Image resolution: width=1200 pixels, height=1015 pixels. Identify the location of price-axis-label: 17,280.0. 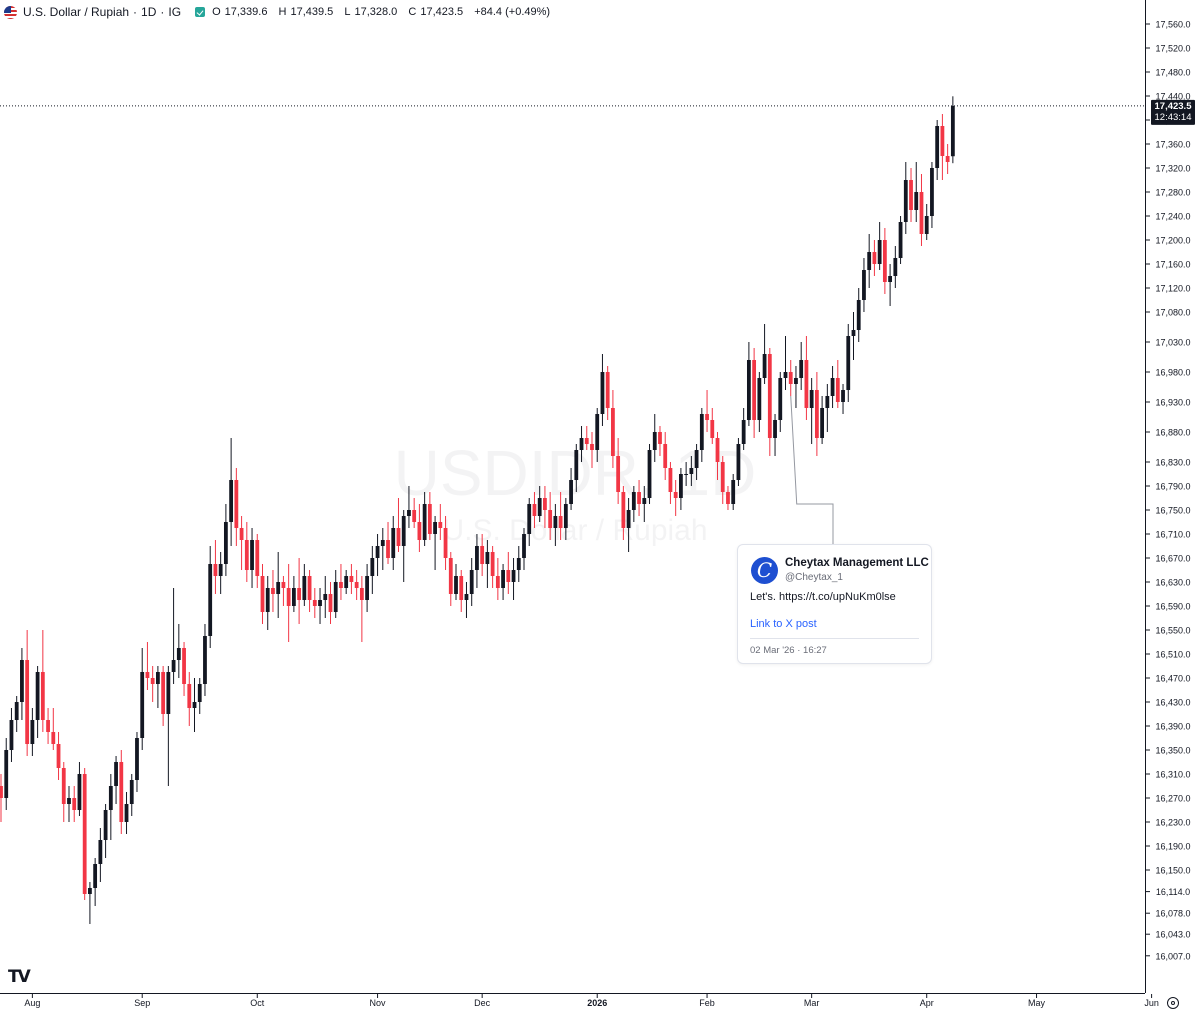
(1172, 193).